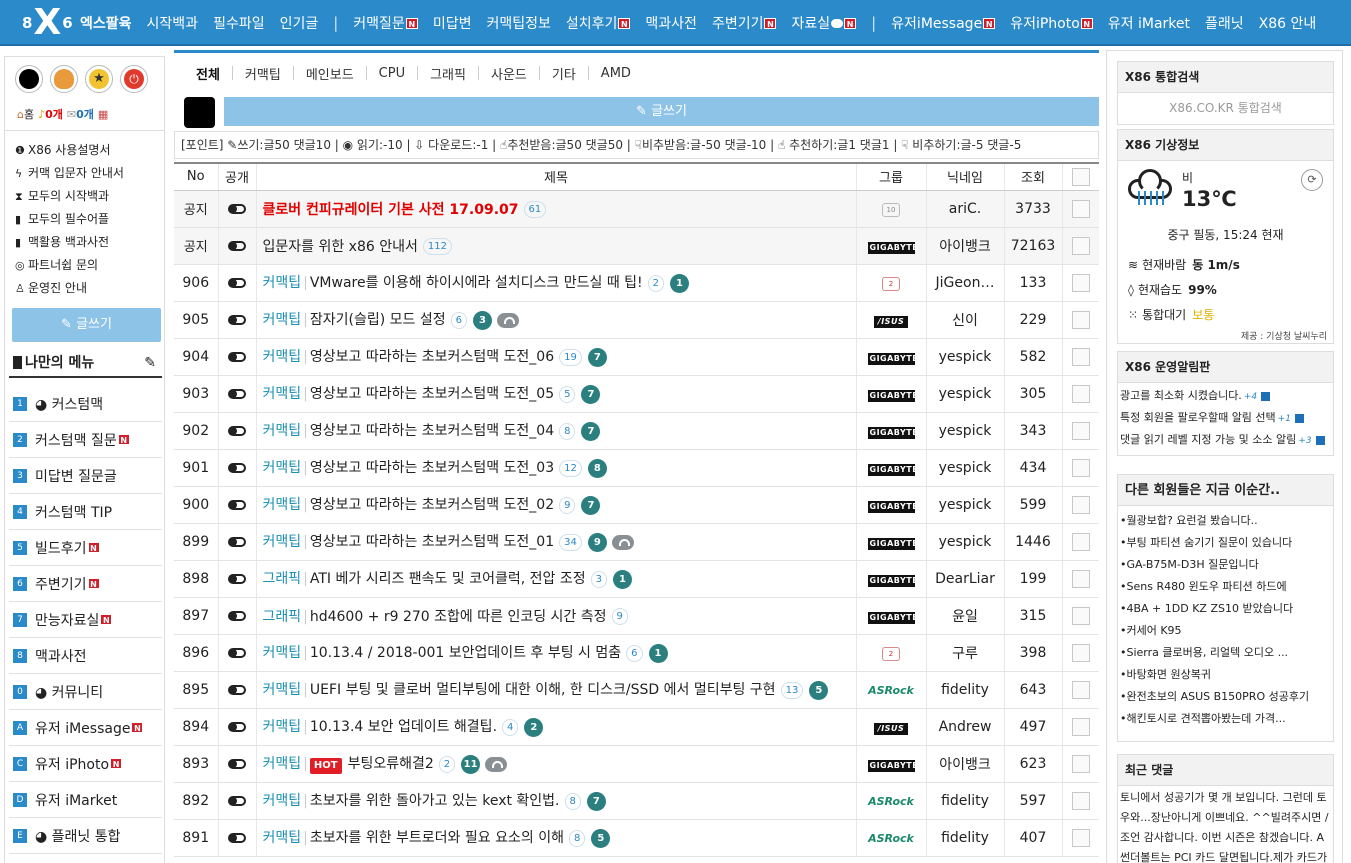  I want to click on nav-item: 인기글, so click(299, 23).